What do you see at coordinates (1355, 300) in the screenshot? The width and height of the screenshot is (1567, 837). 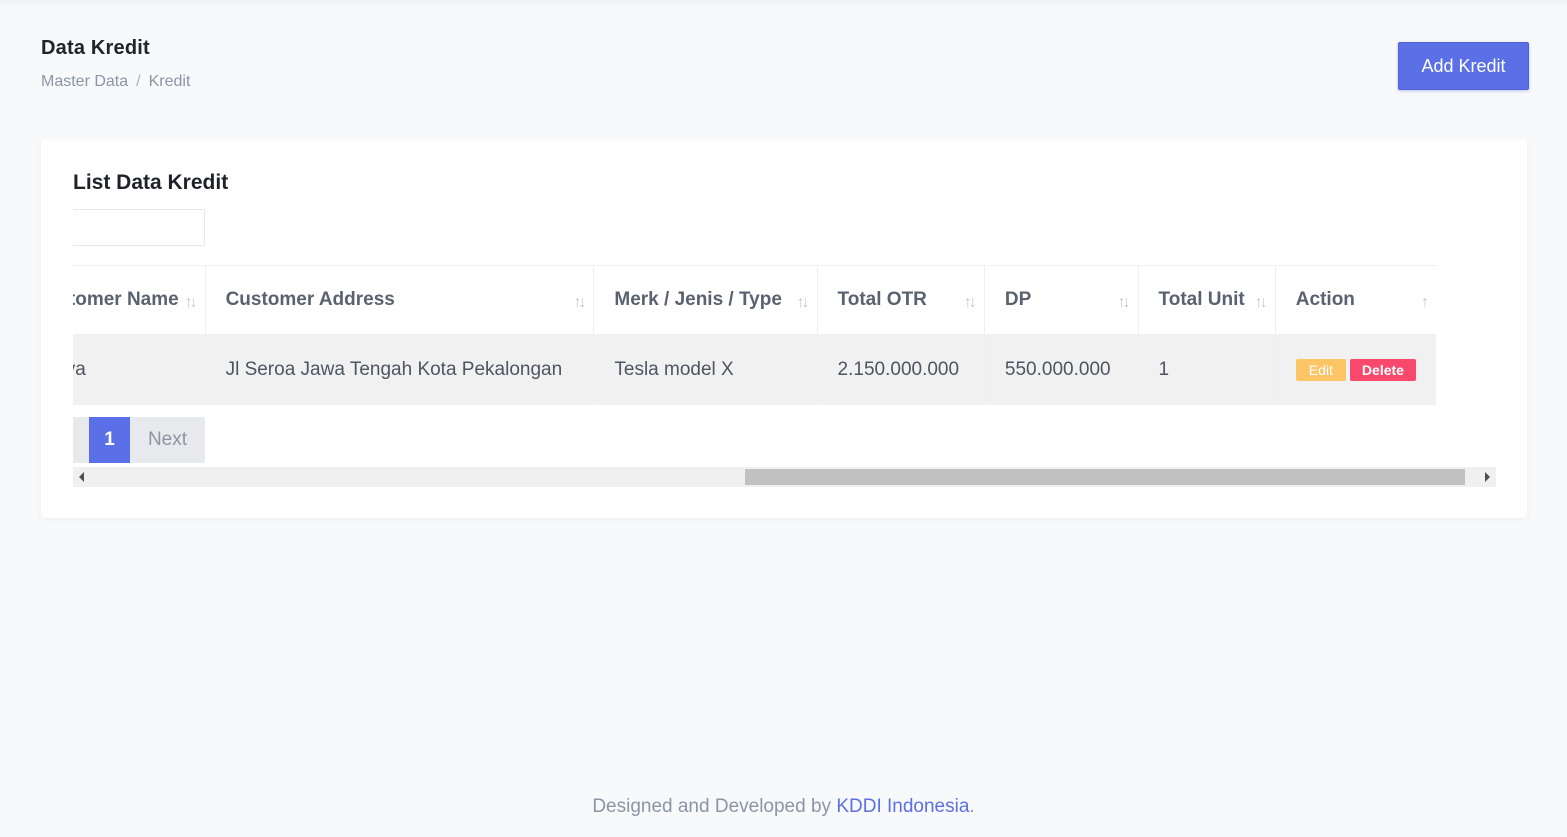 I see `column-header-action: Action ↑` at bounding box center [1355, 300].